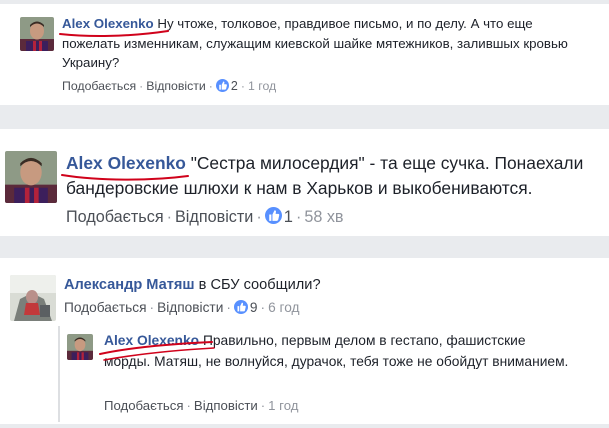 The height and width of the screenshot is (428, 609). Describe the element at coordinates (129, 285) in the screenshot. I see `comment-author: Александр Матяш` at that location.